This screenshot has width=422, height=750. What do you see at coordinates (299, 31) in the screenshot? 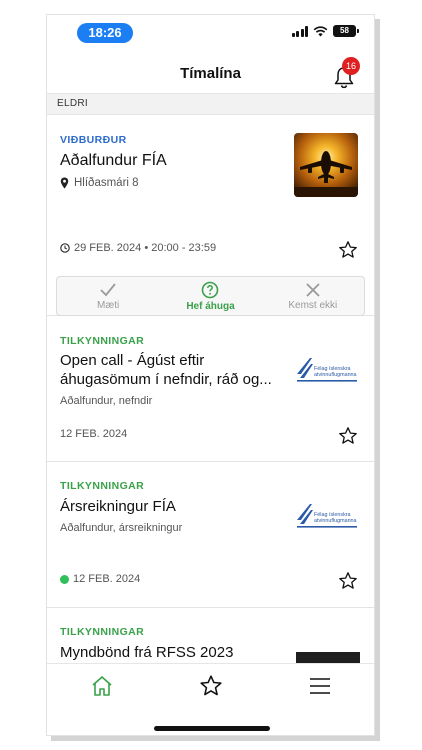
I see `cellular-signal-icon` at bounding box center [299, 31].